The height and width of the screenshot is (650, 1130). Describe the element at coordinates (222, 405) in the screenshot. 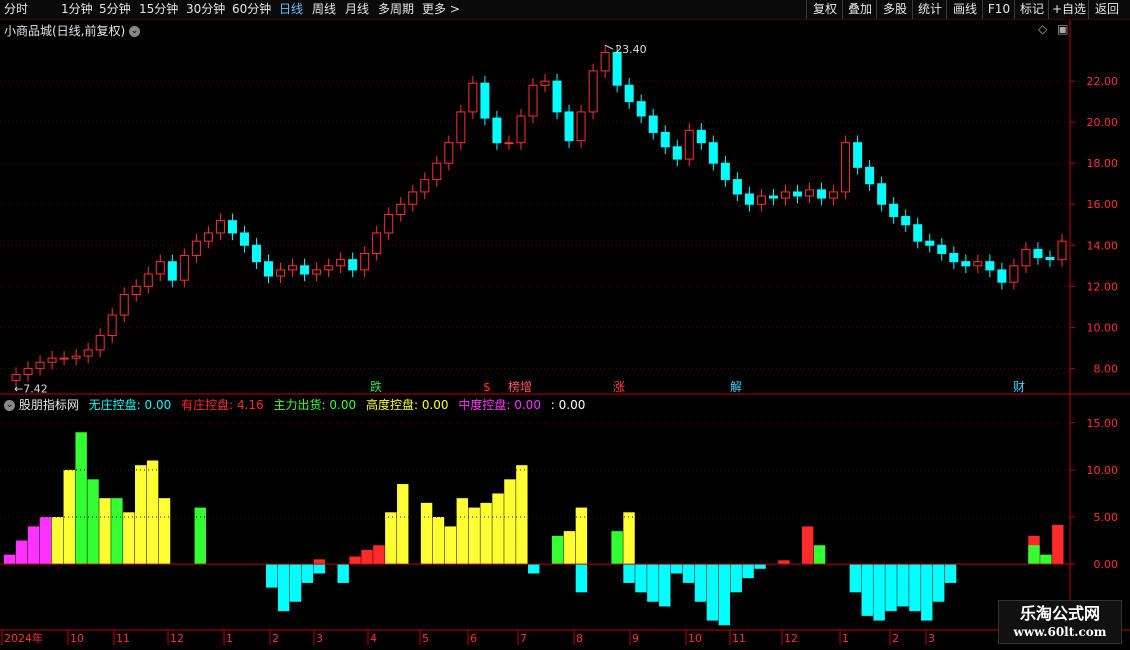

I see `legend-item: 有庄控盘: 4.16` at that location.